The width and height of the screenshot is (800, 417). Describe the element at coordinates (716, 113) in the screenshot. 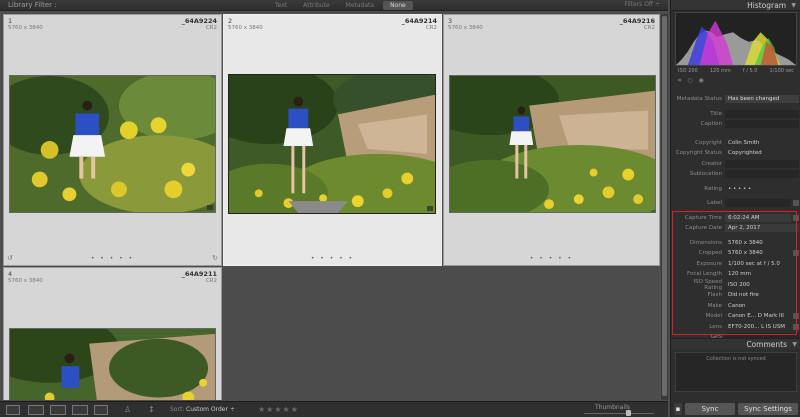

I see `metadata-key: Title` at that location.